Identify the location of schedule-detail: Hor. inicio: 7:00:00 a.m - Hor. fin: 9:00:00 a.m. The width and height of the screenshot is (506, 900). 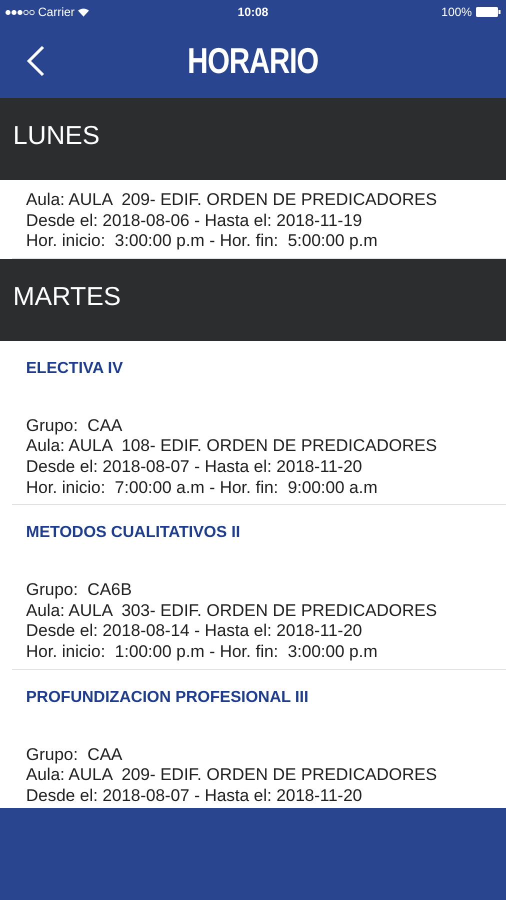
(202, 488).